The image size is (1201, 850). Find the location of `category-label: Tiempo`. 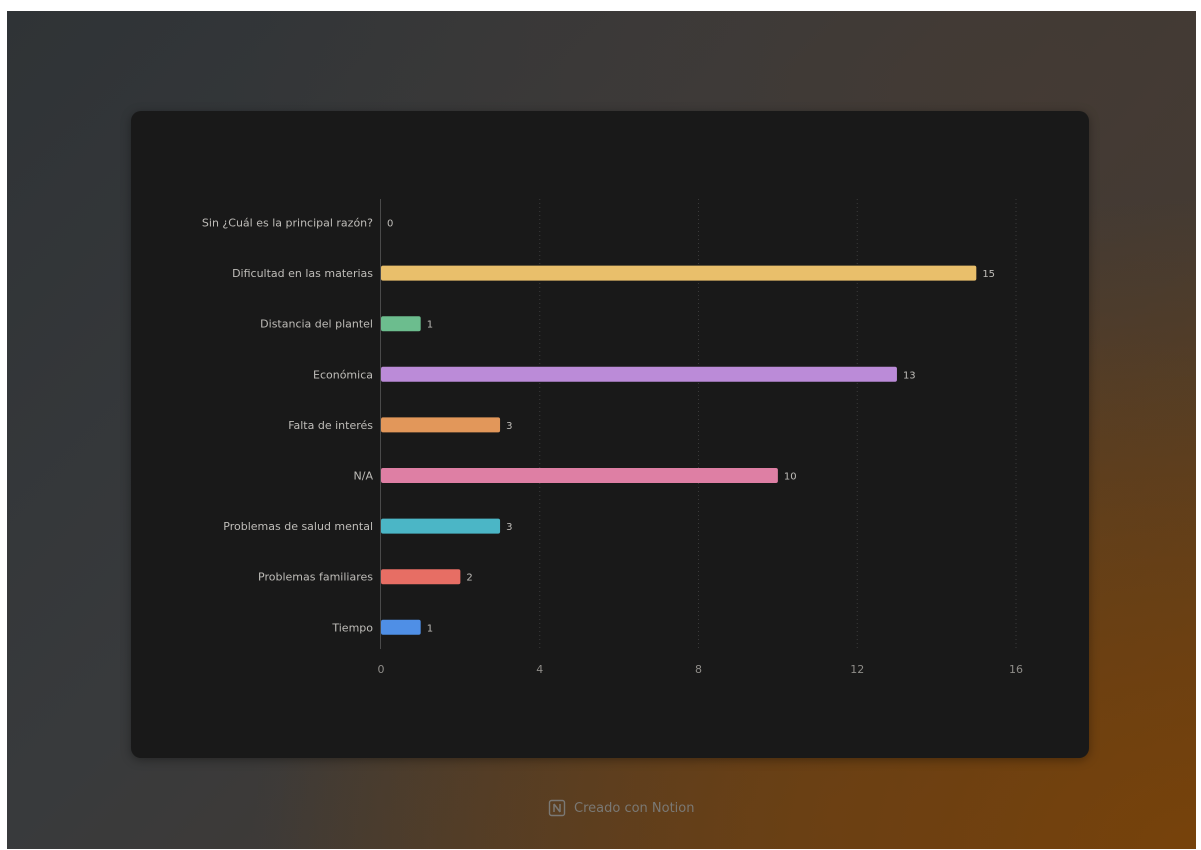

category-label: Tiempo is located at coordinates (352, 627).